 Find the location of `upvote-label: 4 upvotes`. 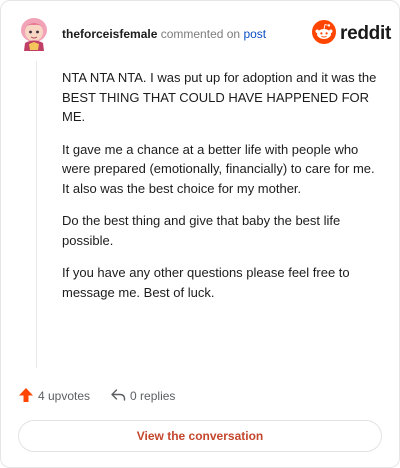

upvote-label: 4 upvotes is located at coordinates (64, 396).